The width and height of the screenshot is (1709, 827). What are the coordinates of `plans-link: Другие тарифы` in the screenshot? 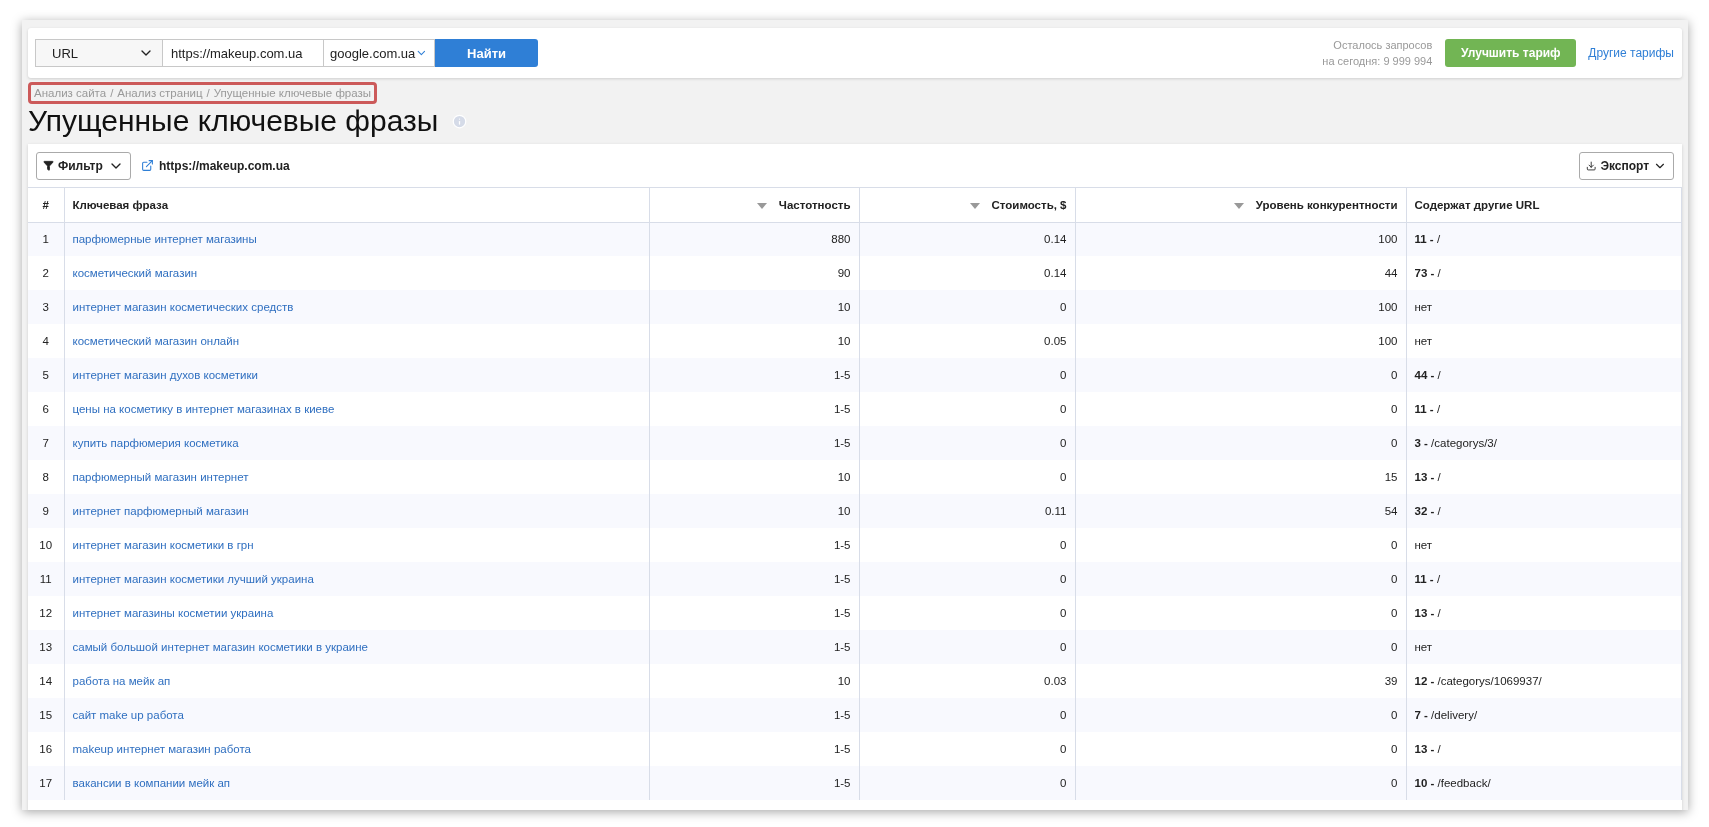 It's located at (1631, 53).